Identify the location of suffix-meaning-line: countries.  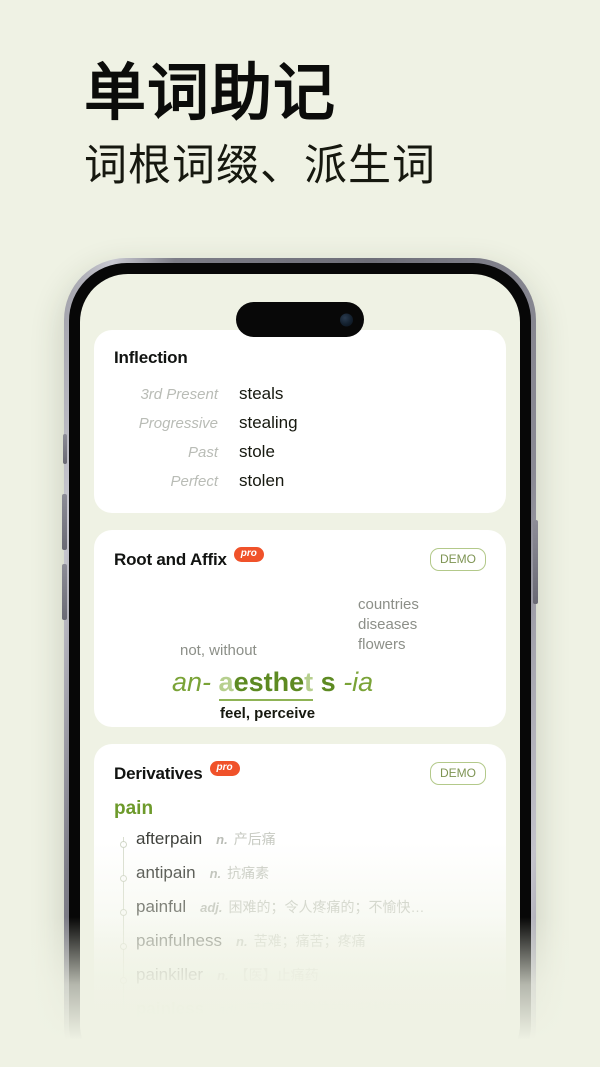
(388, 604).